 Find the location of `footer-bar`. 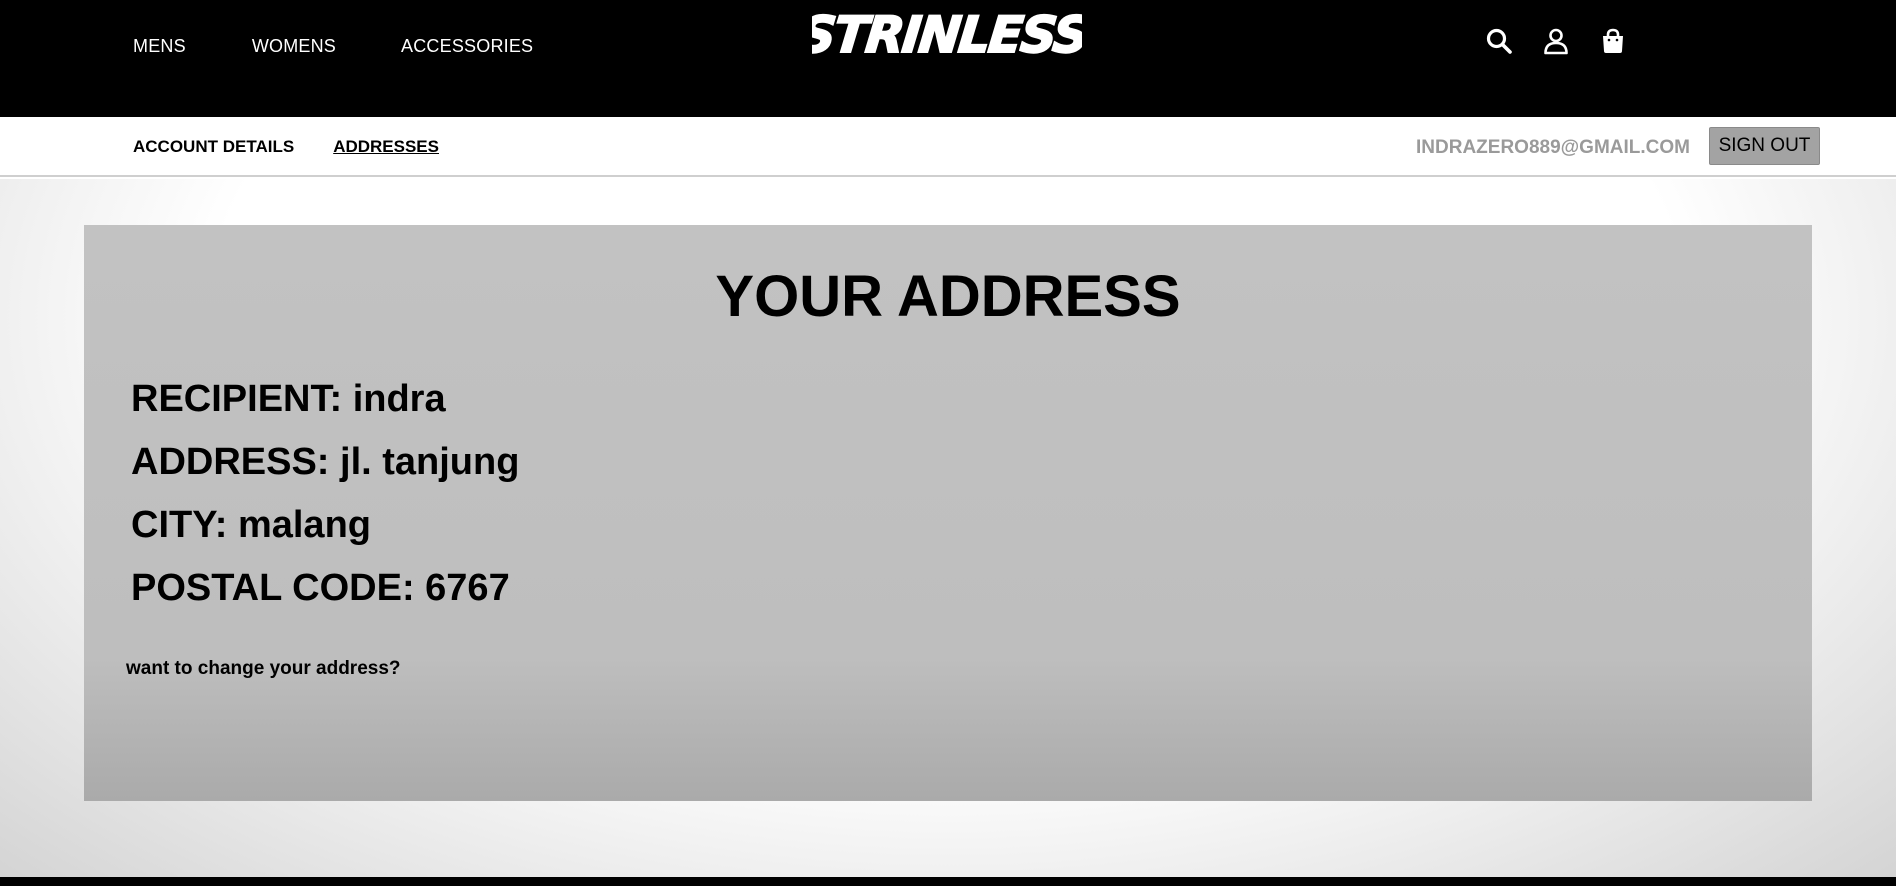

footer-bar is located at coordinates (948, 881).